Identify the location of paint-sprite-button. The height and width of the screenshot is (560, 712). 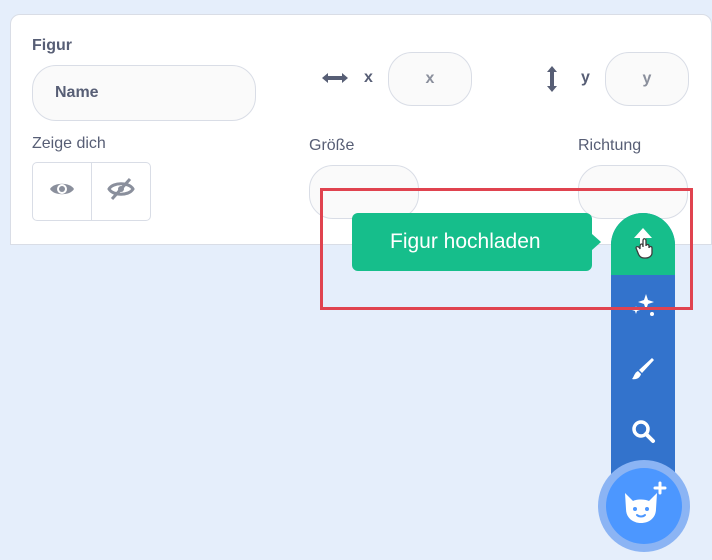
(643, 371).